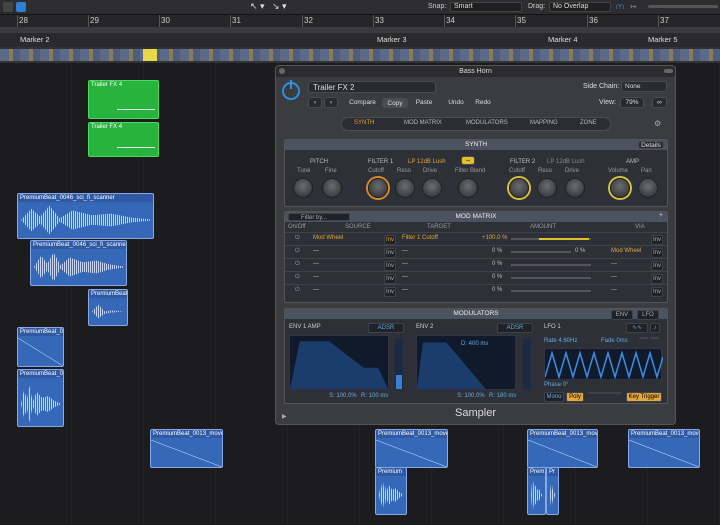  I want to click on target-select: Filter 1 Cutoff, so click(420, 238).